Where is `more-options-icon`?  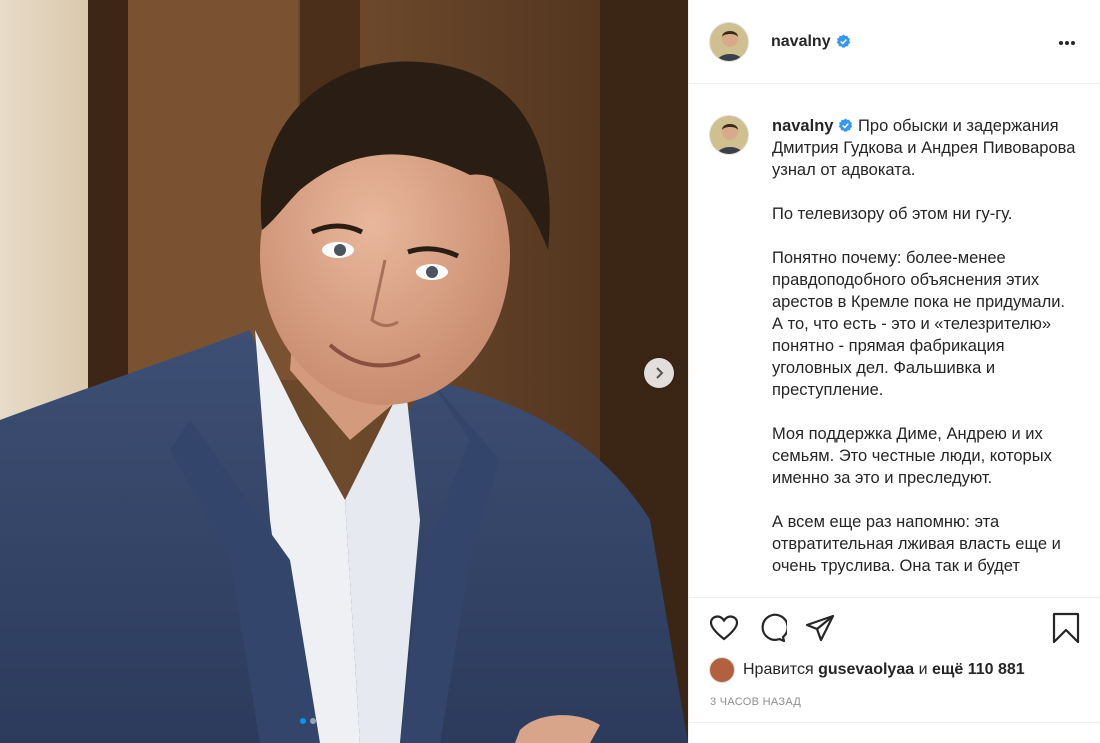
more-options-icon is located at coordinates (1067, 43).